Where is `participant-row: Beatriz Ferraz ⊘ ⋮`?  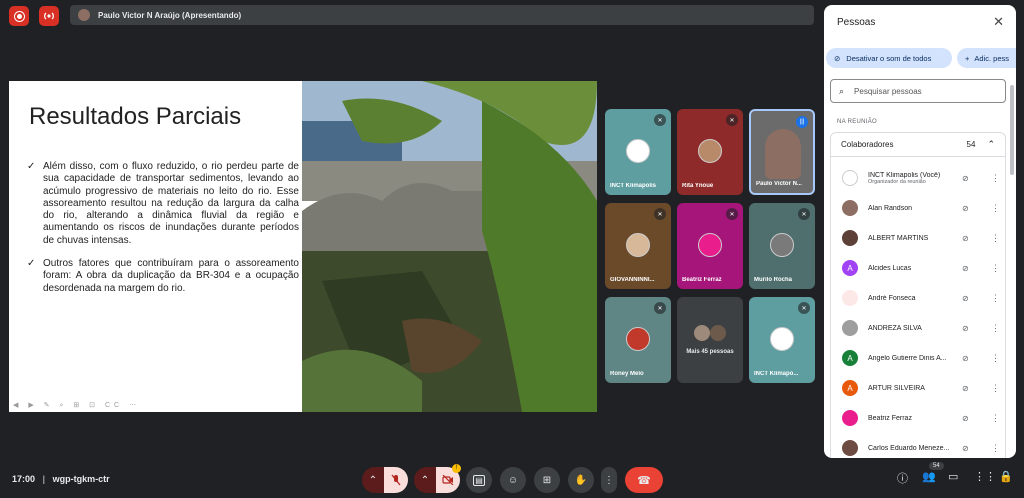 participant-row: Beatriz Ferraz ⊘ ⋮ is located at coordinates (919, 418).